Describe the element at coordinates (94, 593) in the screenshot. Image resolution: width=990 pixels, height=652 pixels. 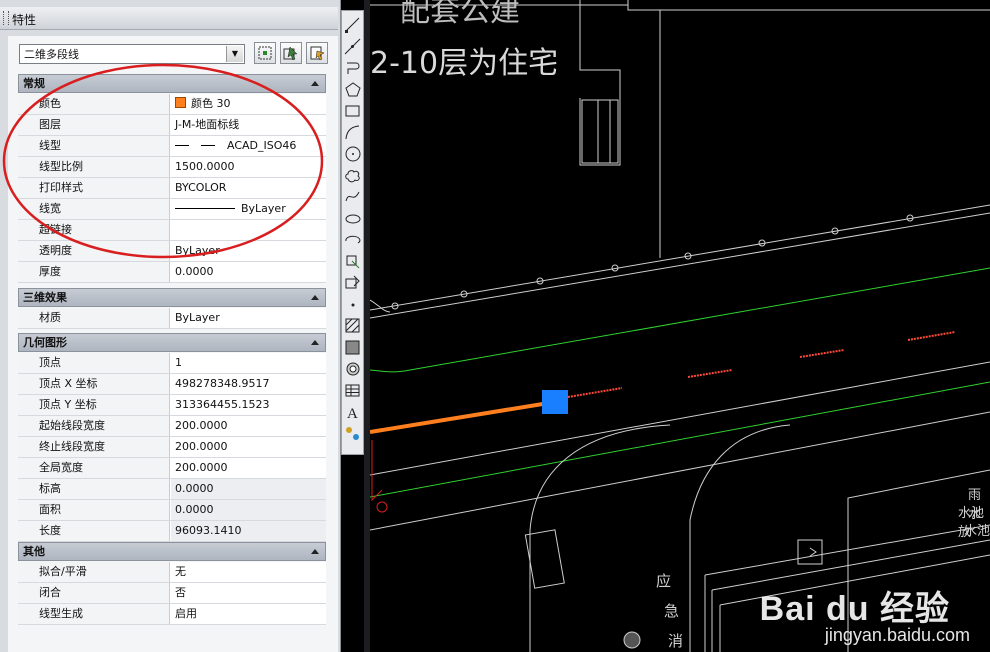
I see `property-label: 闭合` at that location.